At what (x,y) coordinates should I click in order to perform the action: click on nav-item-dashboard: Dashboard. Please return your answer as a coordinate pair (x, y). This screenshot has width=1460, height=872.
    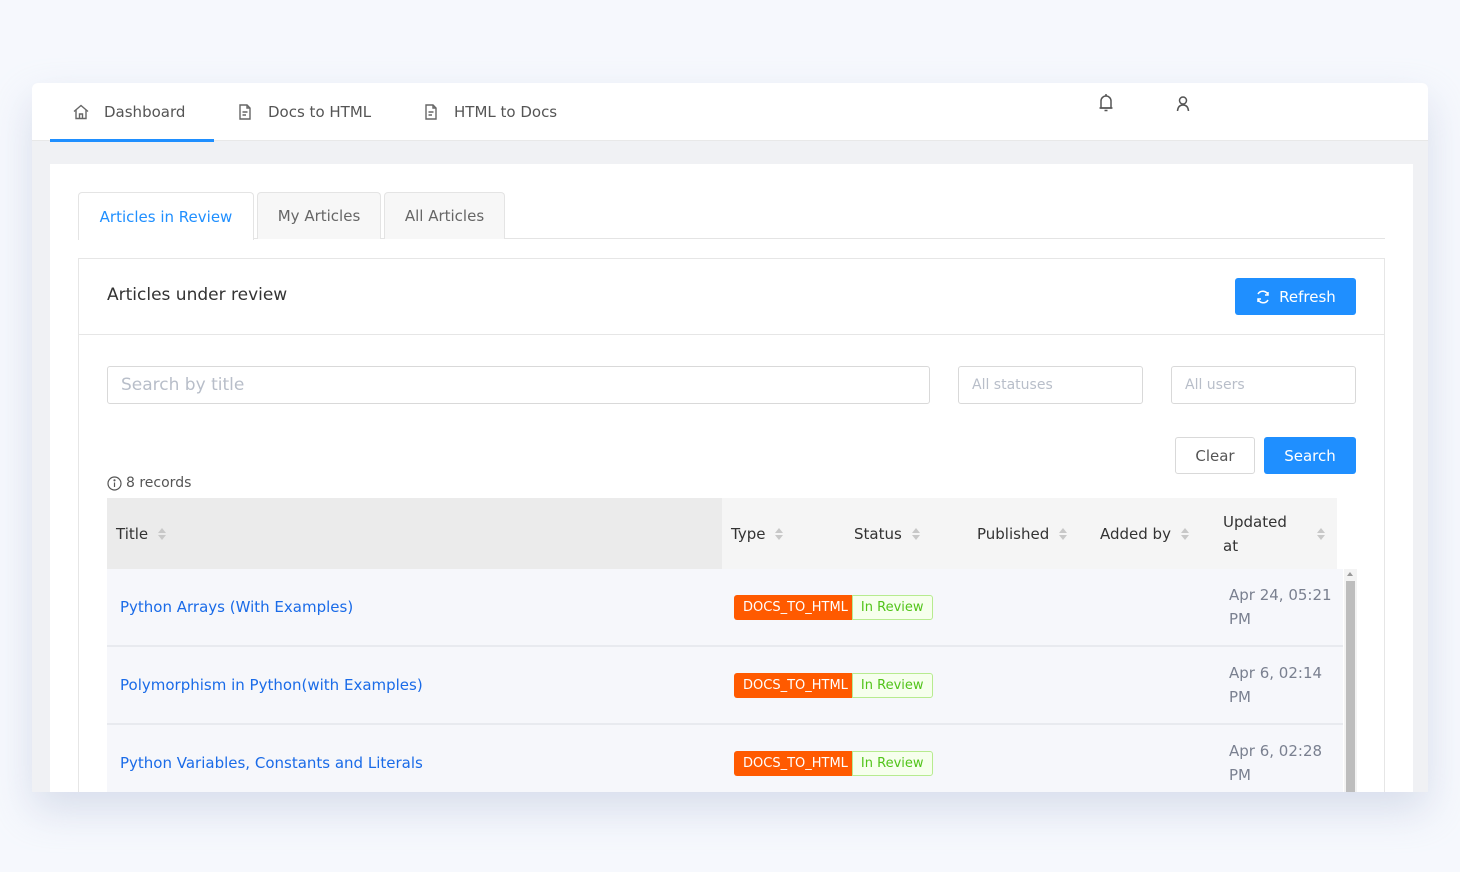
    Looking at the image, I should click on (128, 112).